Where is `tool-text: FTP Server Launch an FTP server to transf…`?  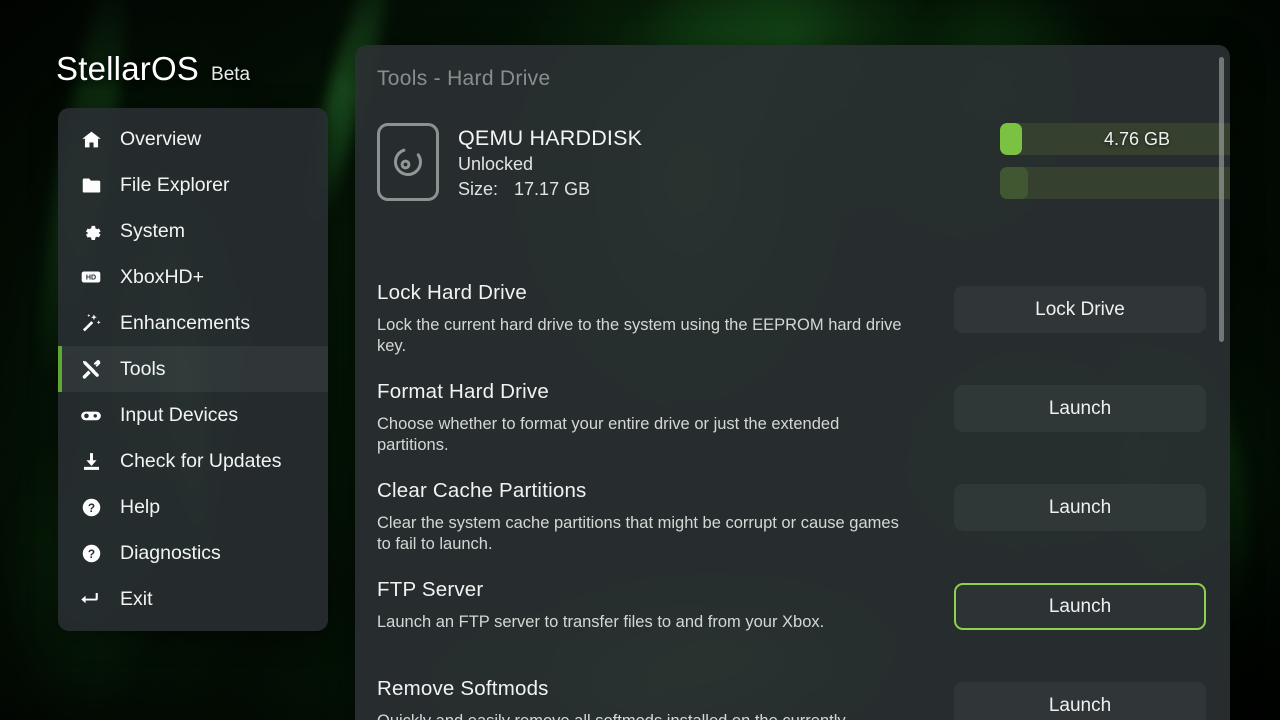
tool-text: FTP Server Launch an FTP server to transf… is located at coordinates (657, 601).